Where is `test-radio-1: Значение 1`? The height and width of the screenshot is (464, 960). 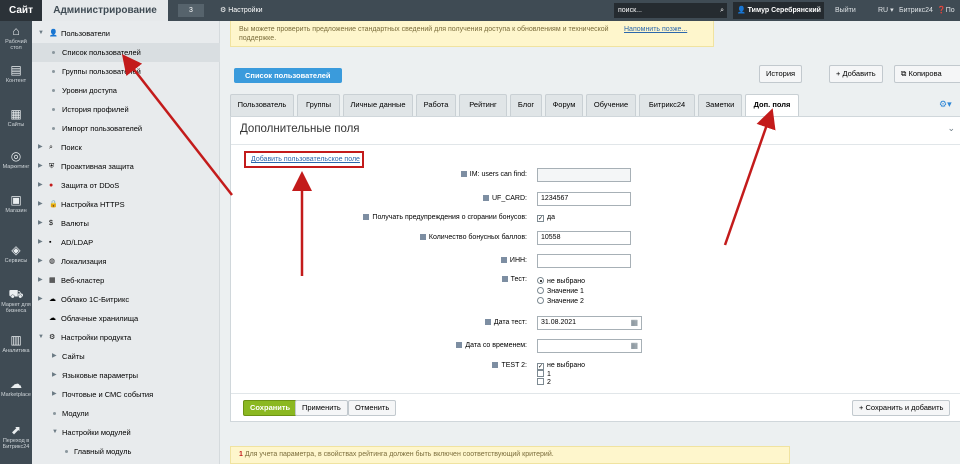
test-radio-1: Значение 1 is located at coordinates (560, 291).